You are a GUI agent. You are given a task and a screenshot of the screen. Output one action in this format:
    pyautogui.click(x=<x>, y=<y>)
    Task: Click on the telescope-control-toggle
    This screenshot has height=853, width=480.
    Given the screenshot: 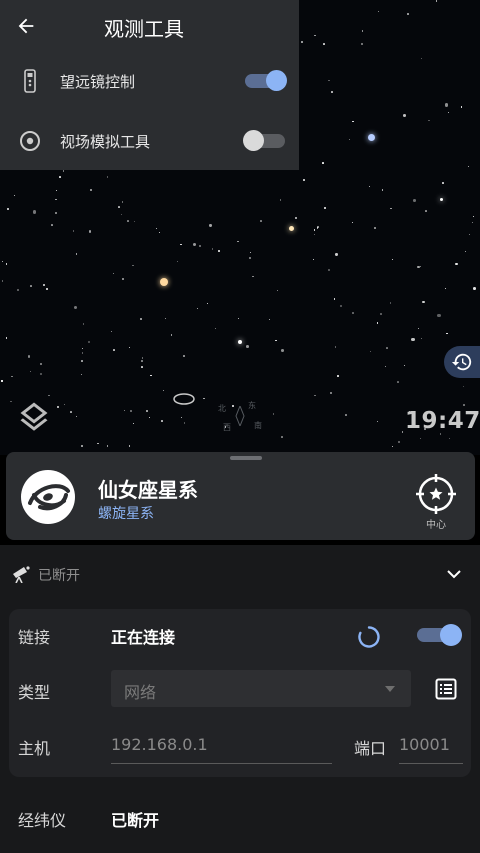 What is the action you would take?
    pyautogui.click(x=266, y=80)
    